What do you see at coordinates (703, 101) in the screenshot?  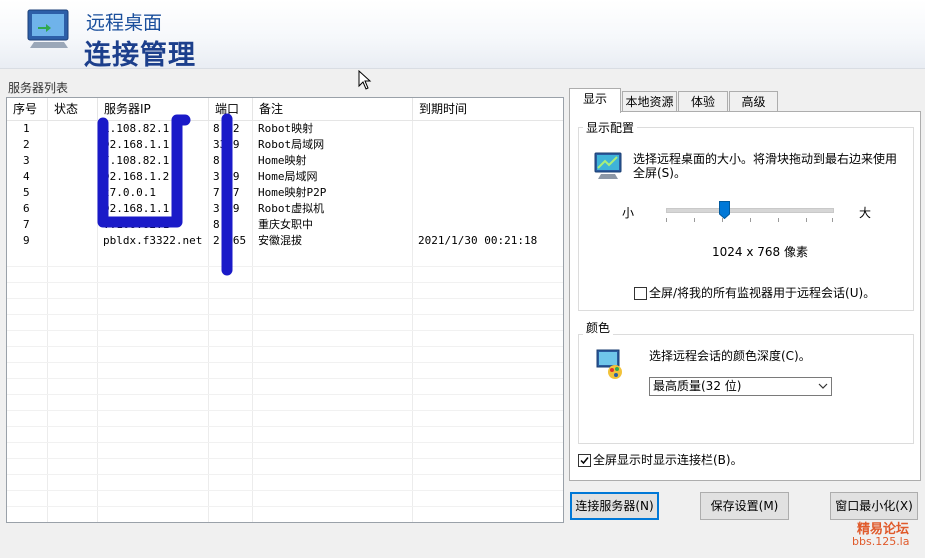 I see `tab-experience: 体验` at bounding box center [703, 101].